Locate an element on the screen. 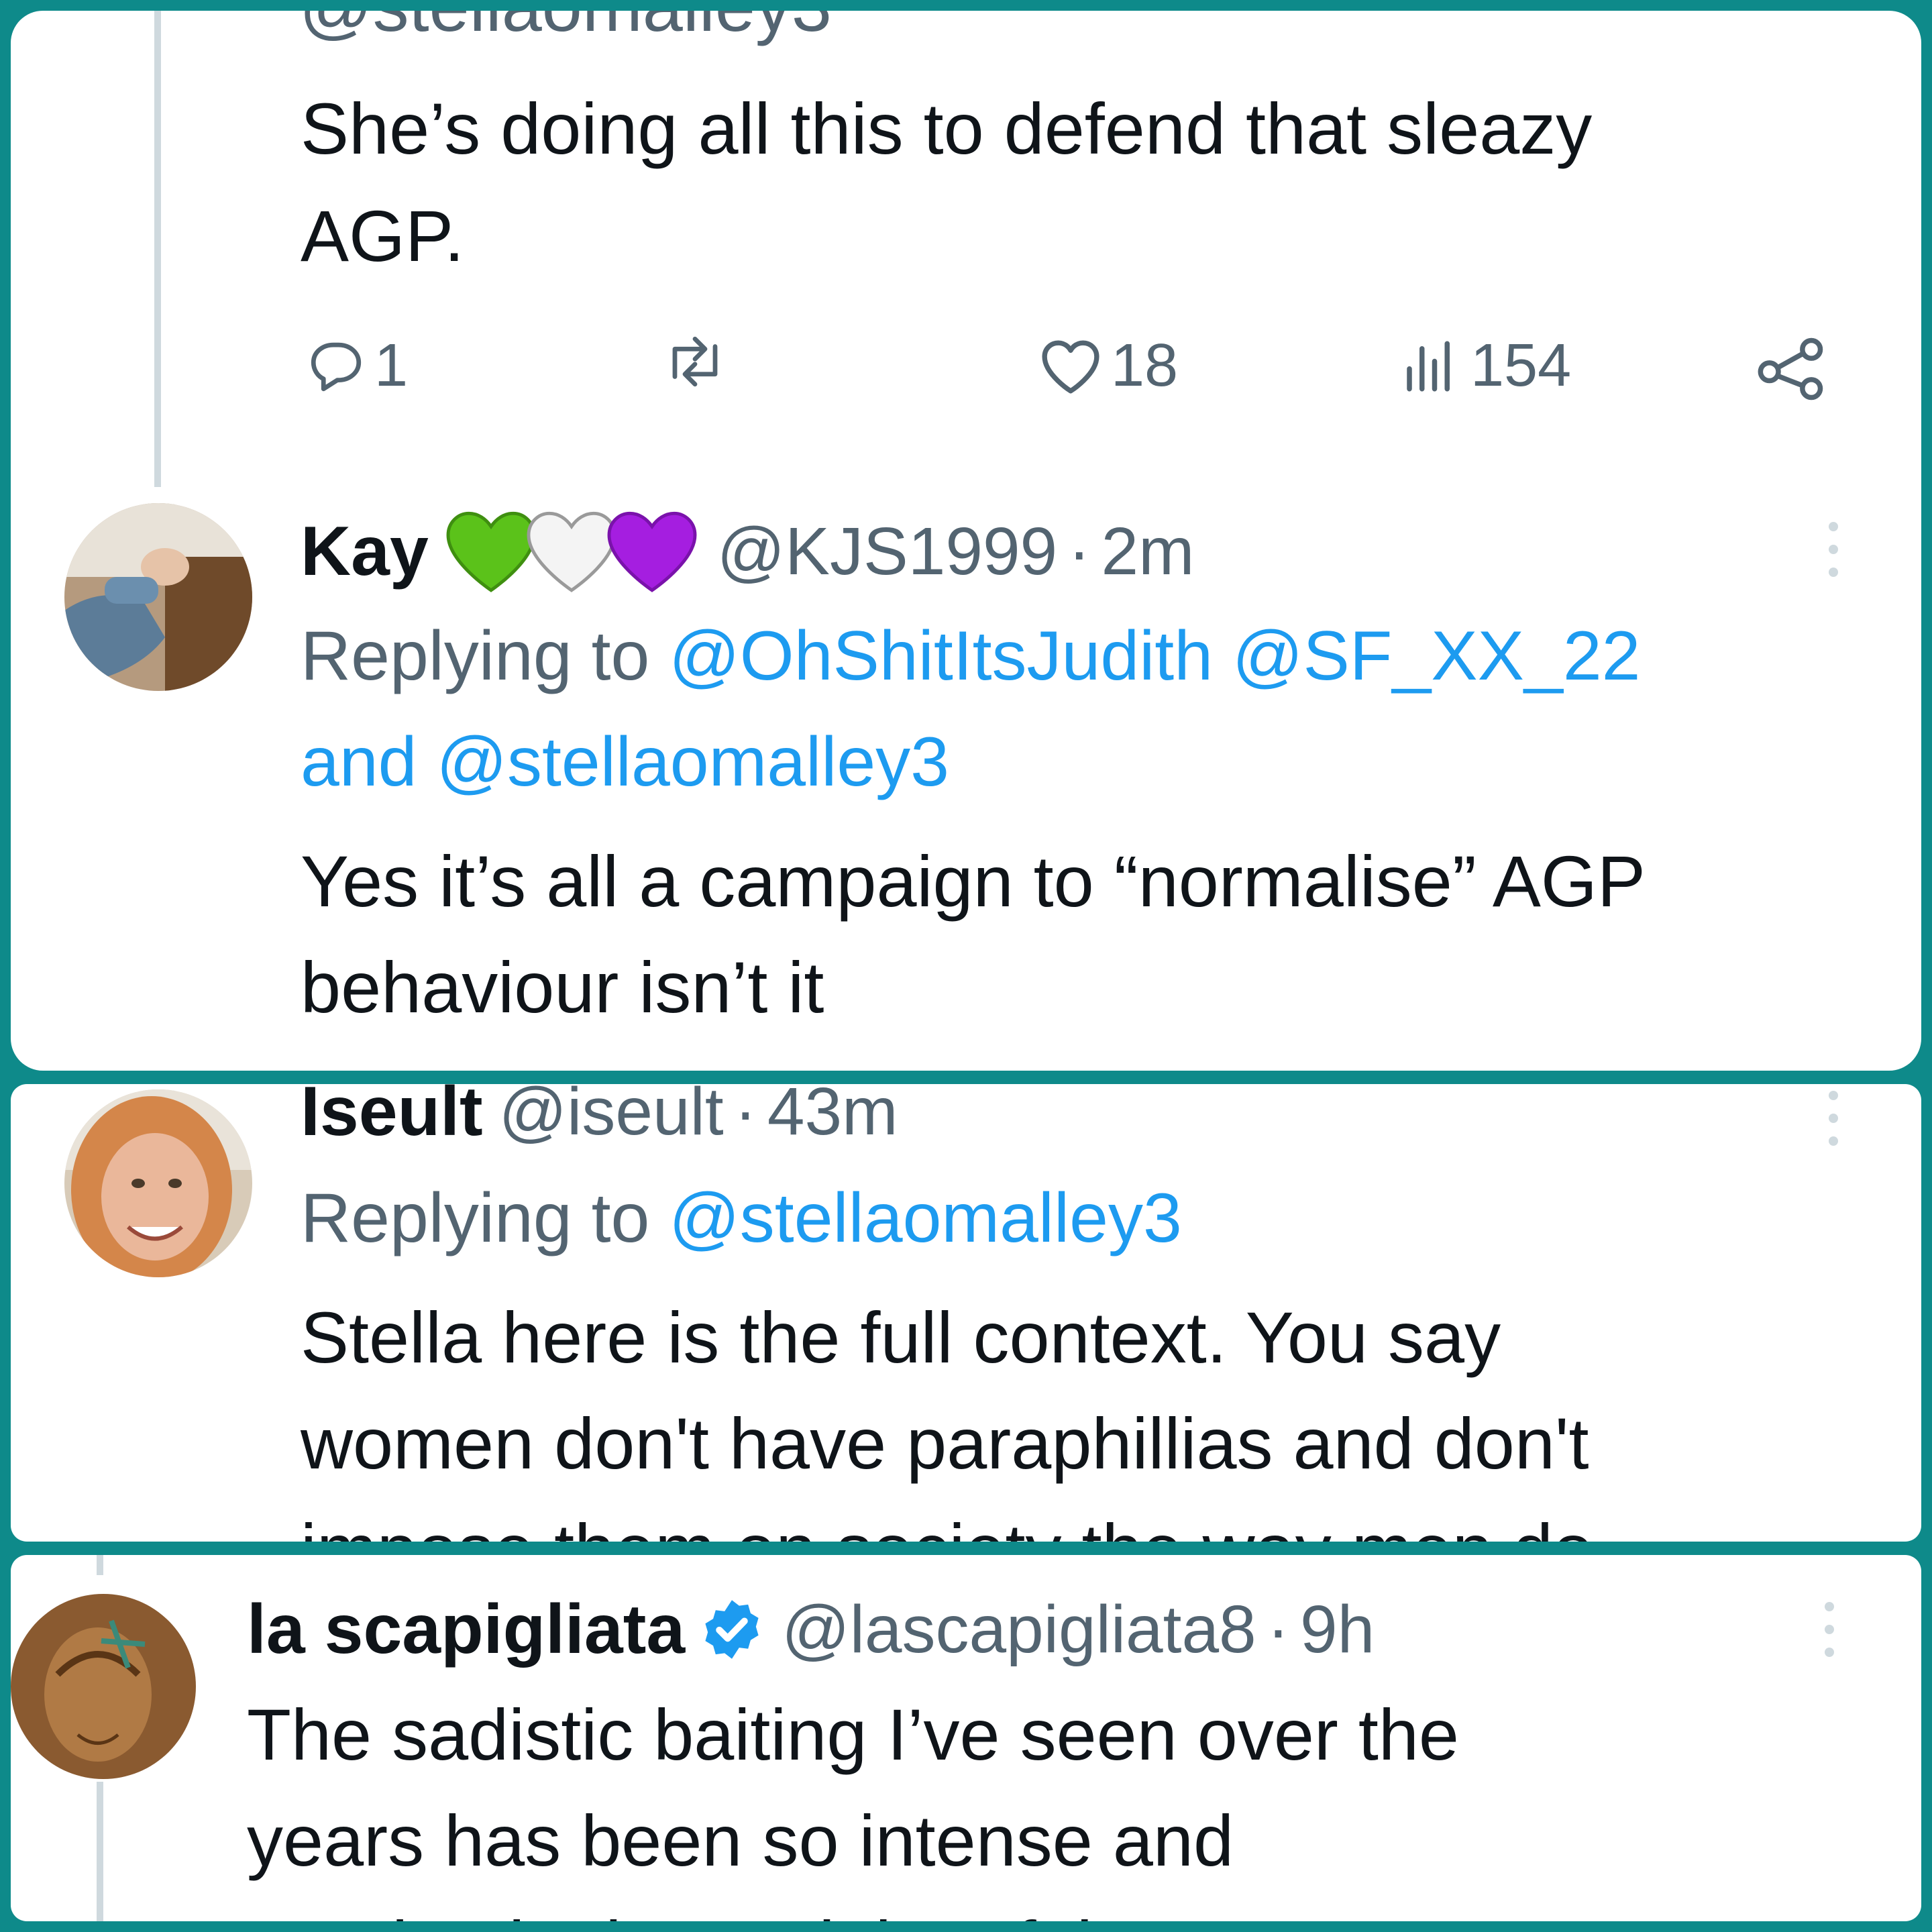 This screenshot has height=1932, width=1932. replying-to-line-1: Replying to @OhShitItsJudith @SF_XX_22 is located at coordinates (971, 656).